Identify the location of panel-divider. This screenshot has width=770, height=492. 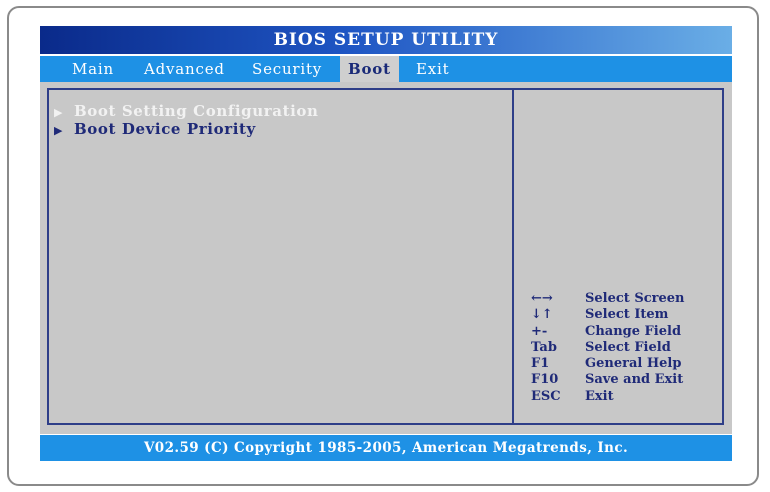
(513, 256).